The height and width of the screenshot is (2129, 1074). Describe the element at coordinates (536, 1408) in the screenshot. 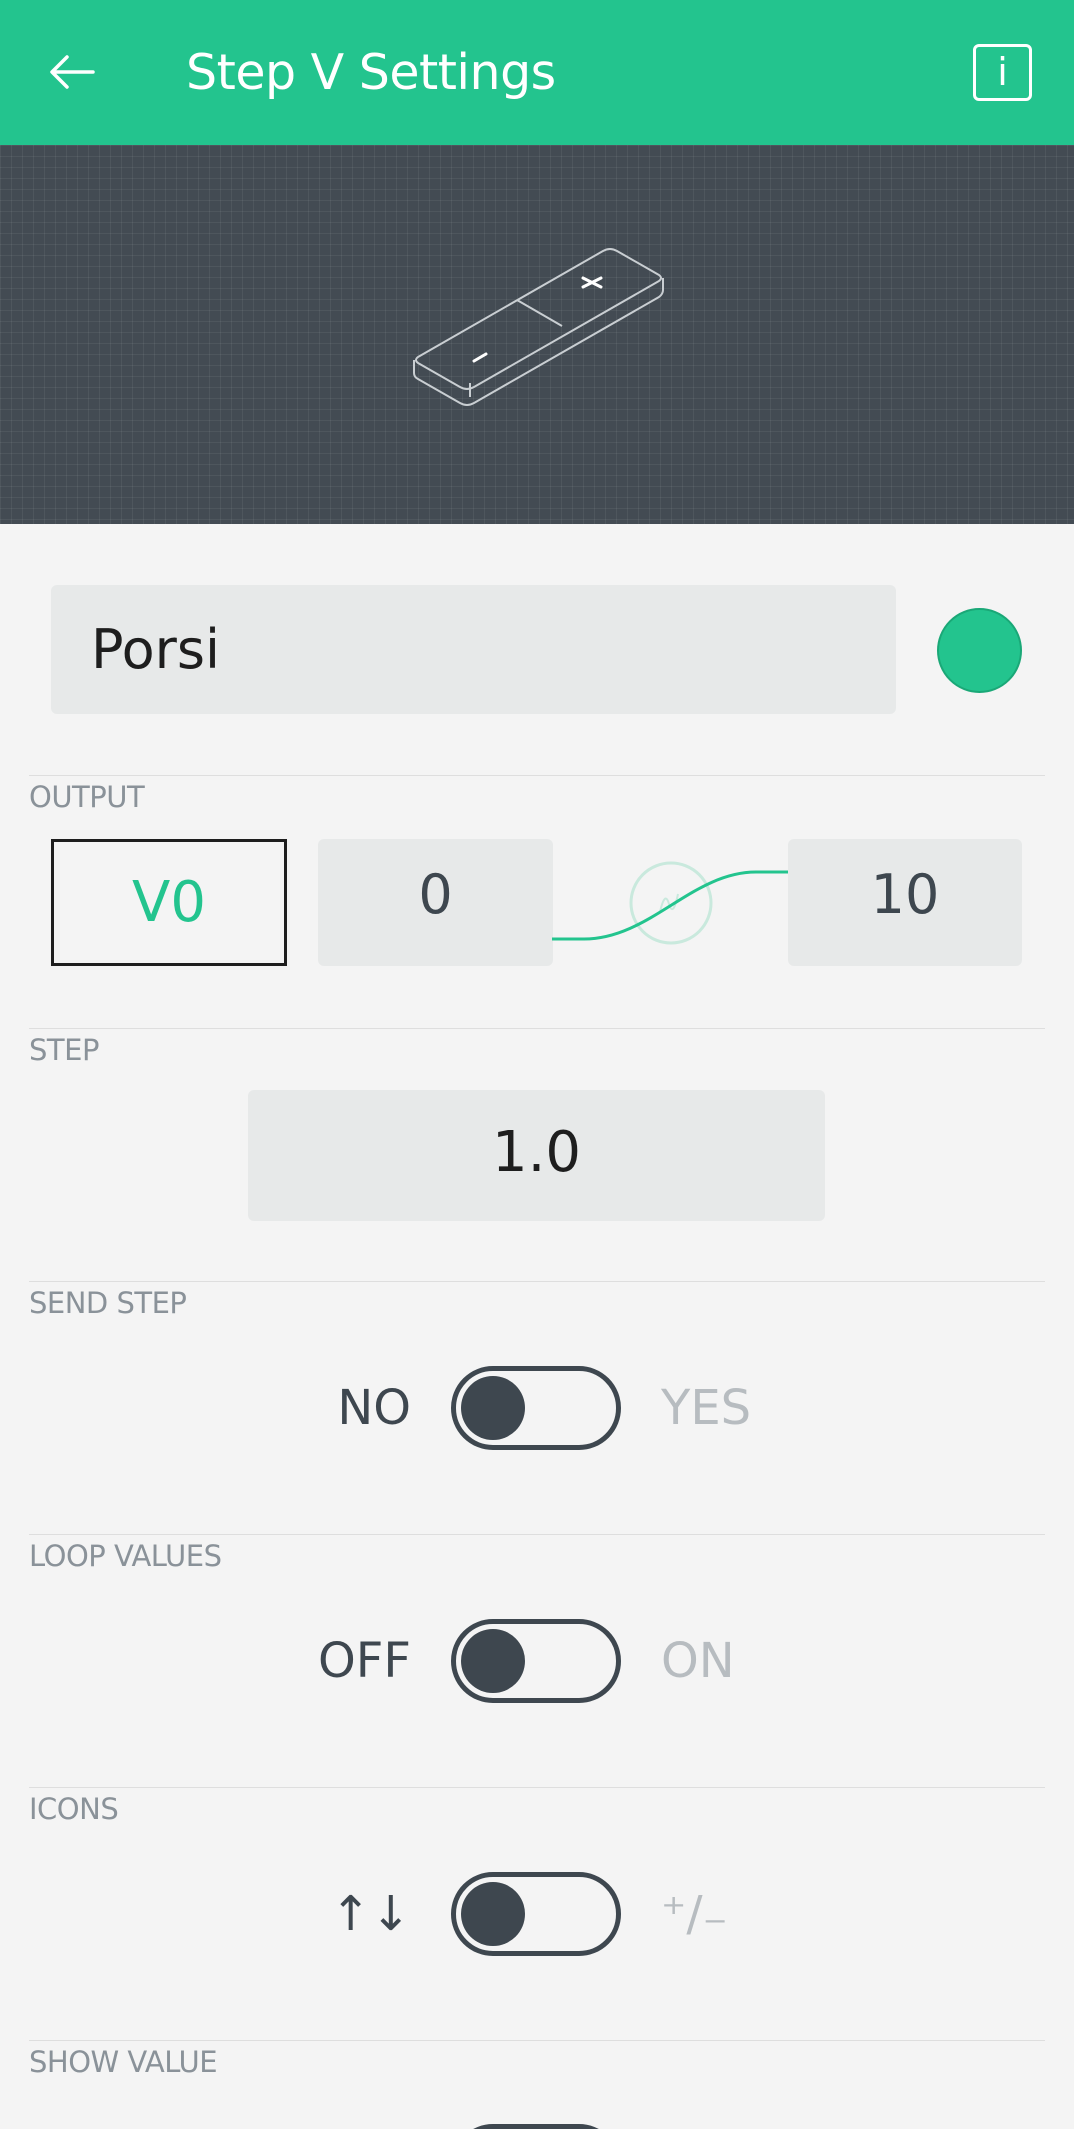

I see `send-step-toggle` at that location.